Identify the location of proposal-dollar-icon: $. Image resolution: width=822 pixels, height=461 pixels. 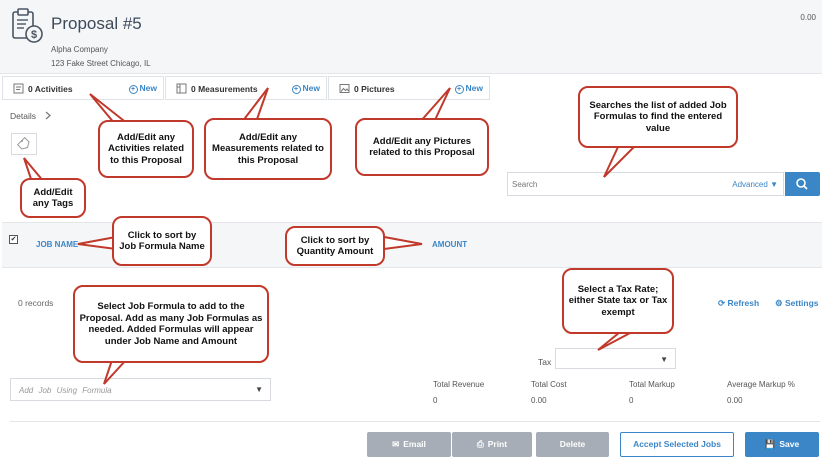
(27, 25).